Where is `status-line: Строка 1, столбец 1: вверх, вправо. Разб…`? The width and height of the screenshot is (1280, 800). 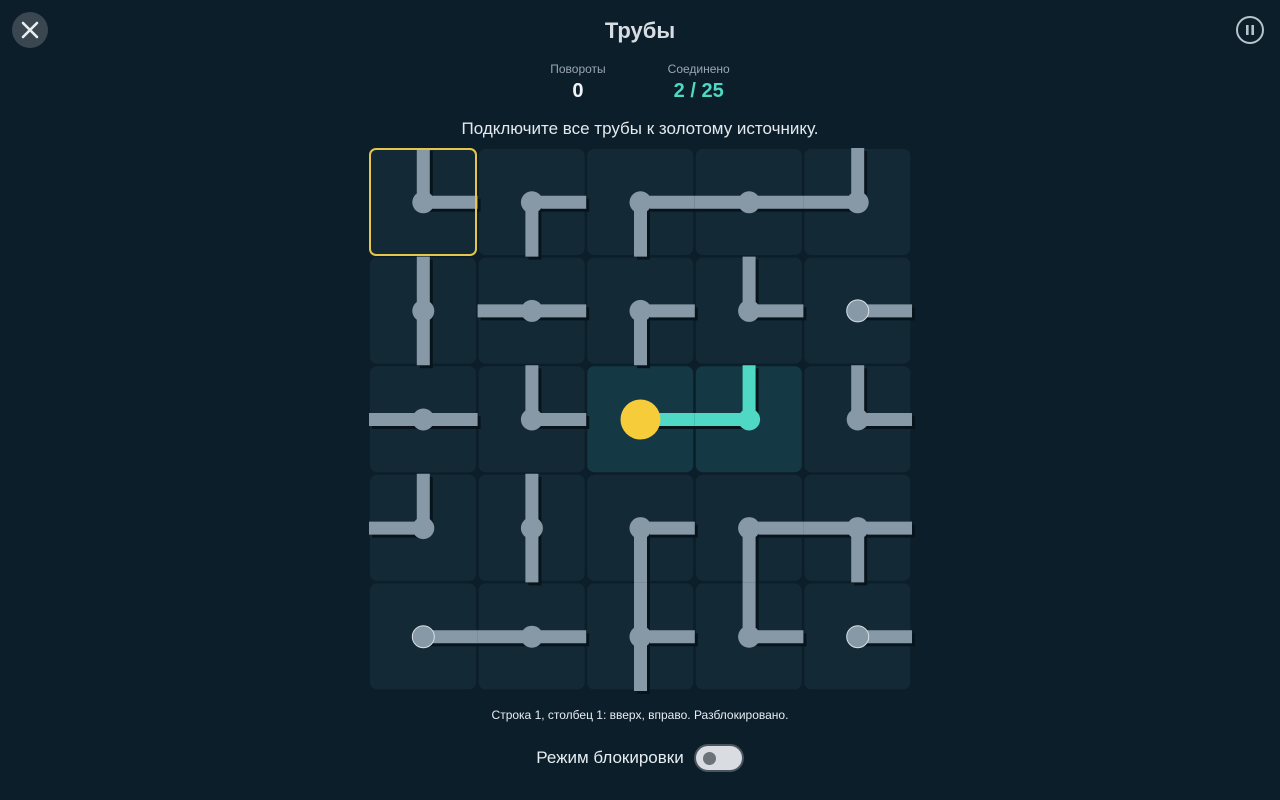
status-line: Строка 1, столбец 1: вверх, вправо. Разб… is located at coordinates (640, 715).